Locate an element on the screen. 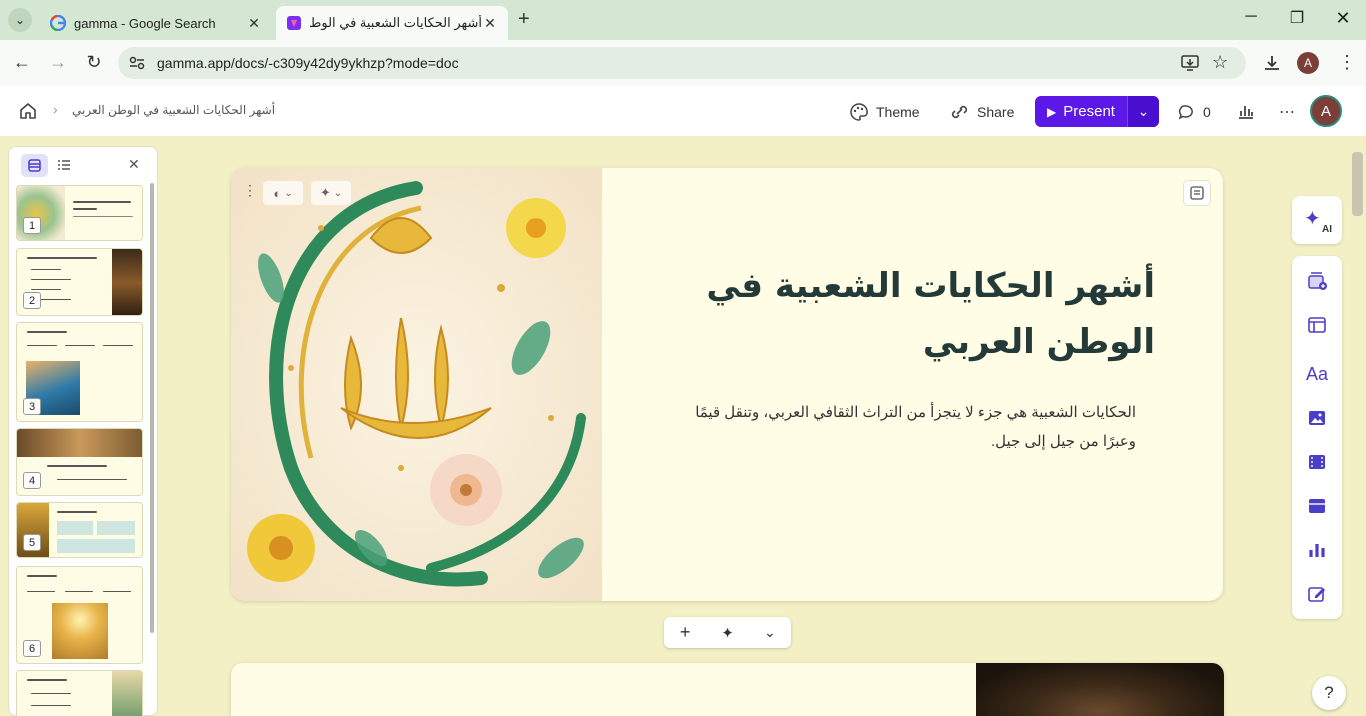 The image size is (1366, 716). share-button: Share is located at coordinates (982, 112).